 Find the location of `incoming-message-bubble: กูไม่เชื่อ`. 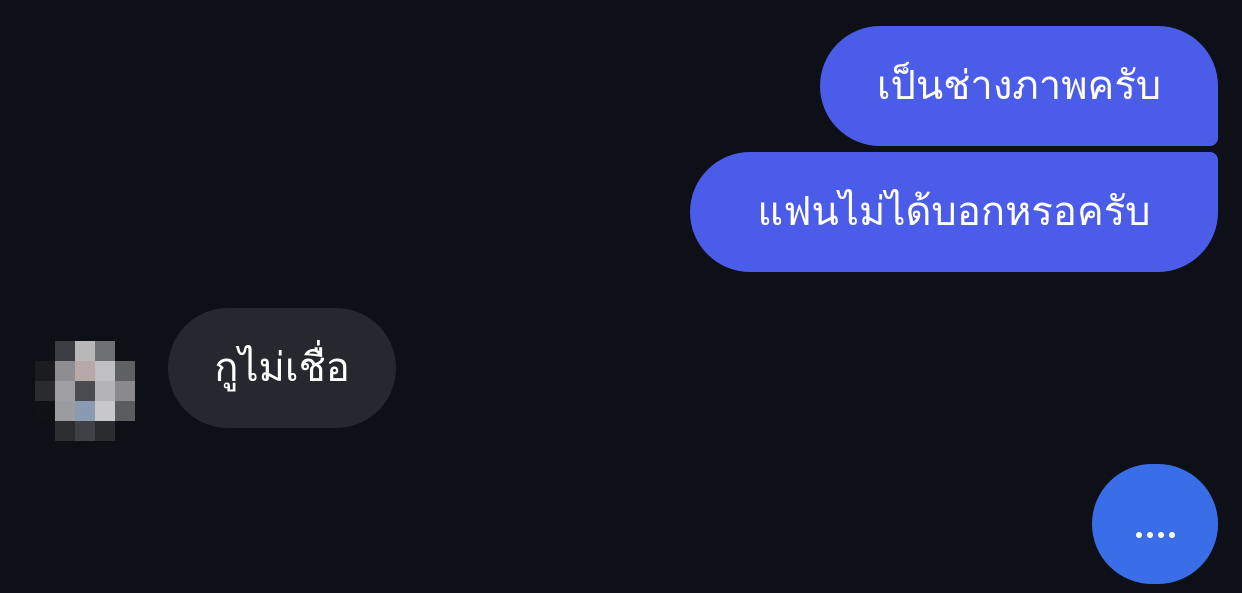

incoming-message-bubble: กูไม่เชื่อ is located at coordinates (282, 368).